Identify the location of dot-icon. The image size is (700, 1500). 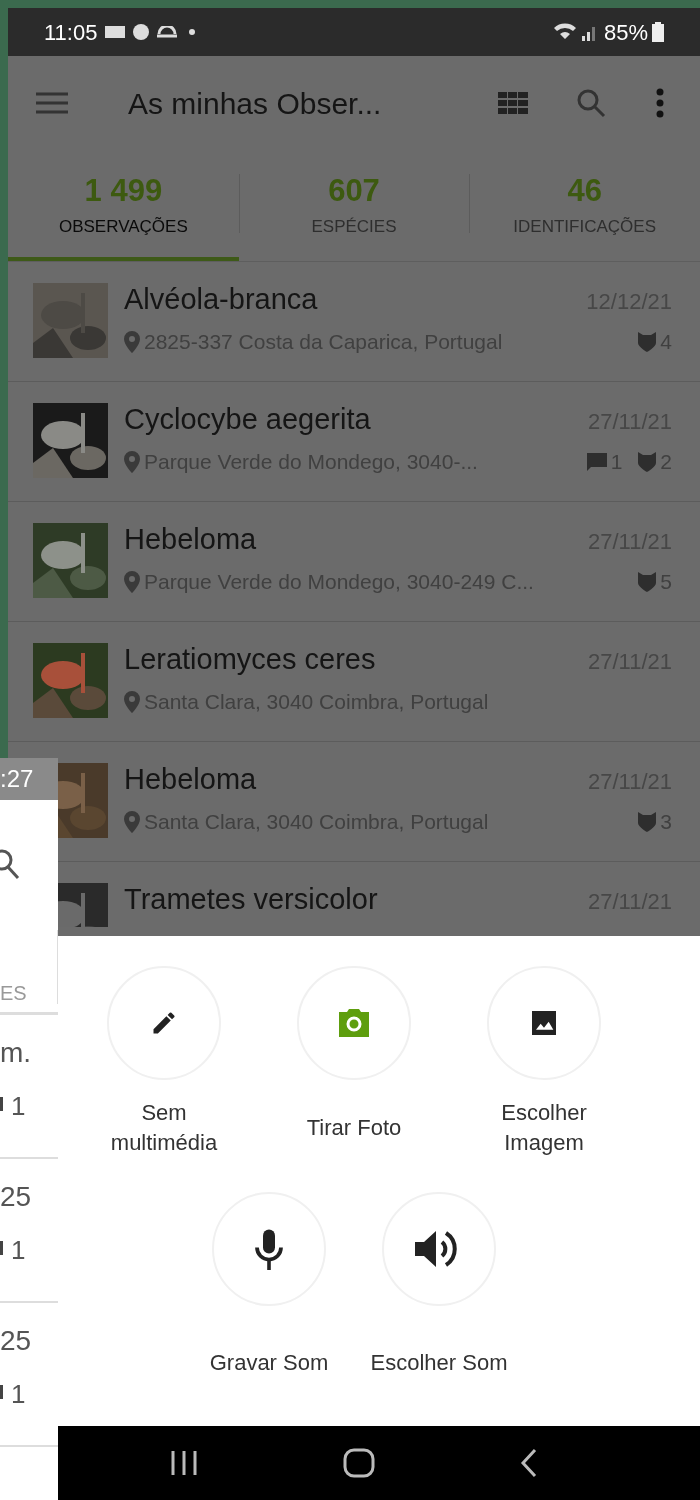
(192, 32).